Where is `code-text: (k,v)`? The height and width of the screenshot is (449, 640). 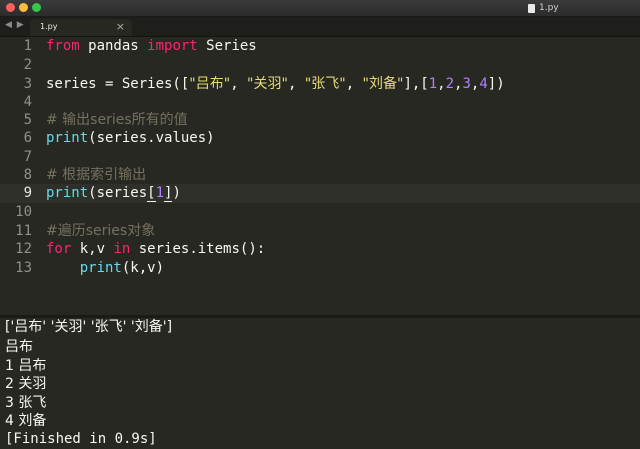
code-text: (k,v) is located at coordinates (143, 268).